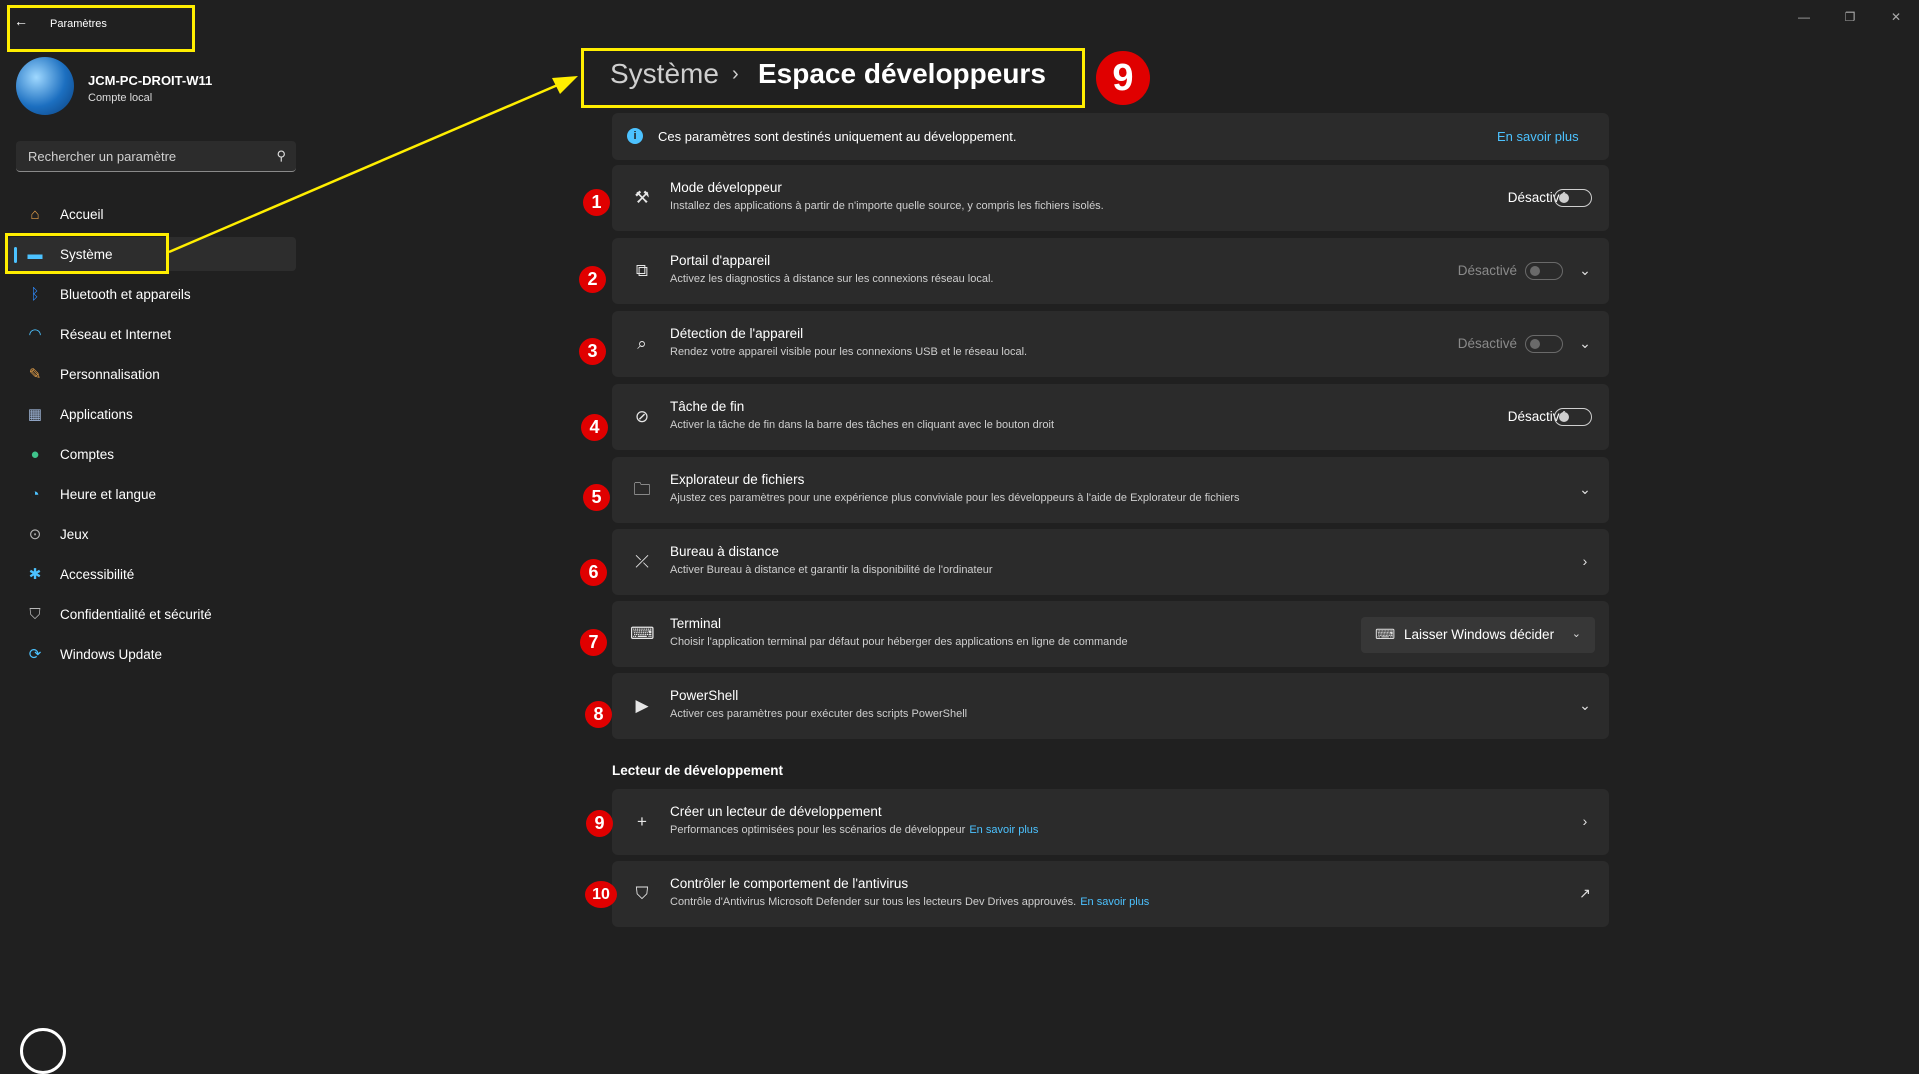 The width and height of the screenshot is (1919, 1074). Describe the element at coordinates (592, 279) in the screenshot. I see `annotation-badge: 2` at that location.